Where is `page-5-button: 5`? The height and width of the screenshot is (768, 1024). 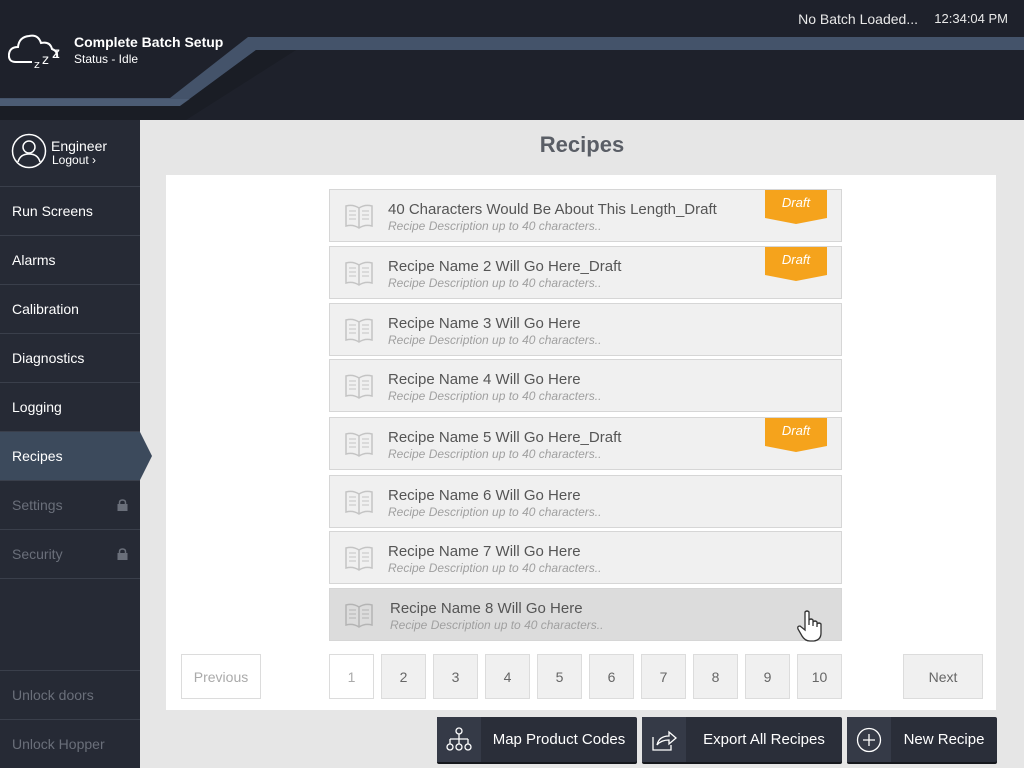
page-5-button: 5 is located at coordinates (559, 676).